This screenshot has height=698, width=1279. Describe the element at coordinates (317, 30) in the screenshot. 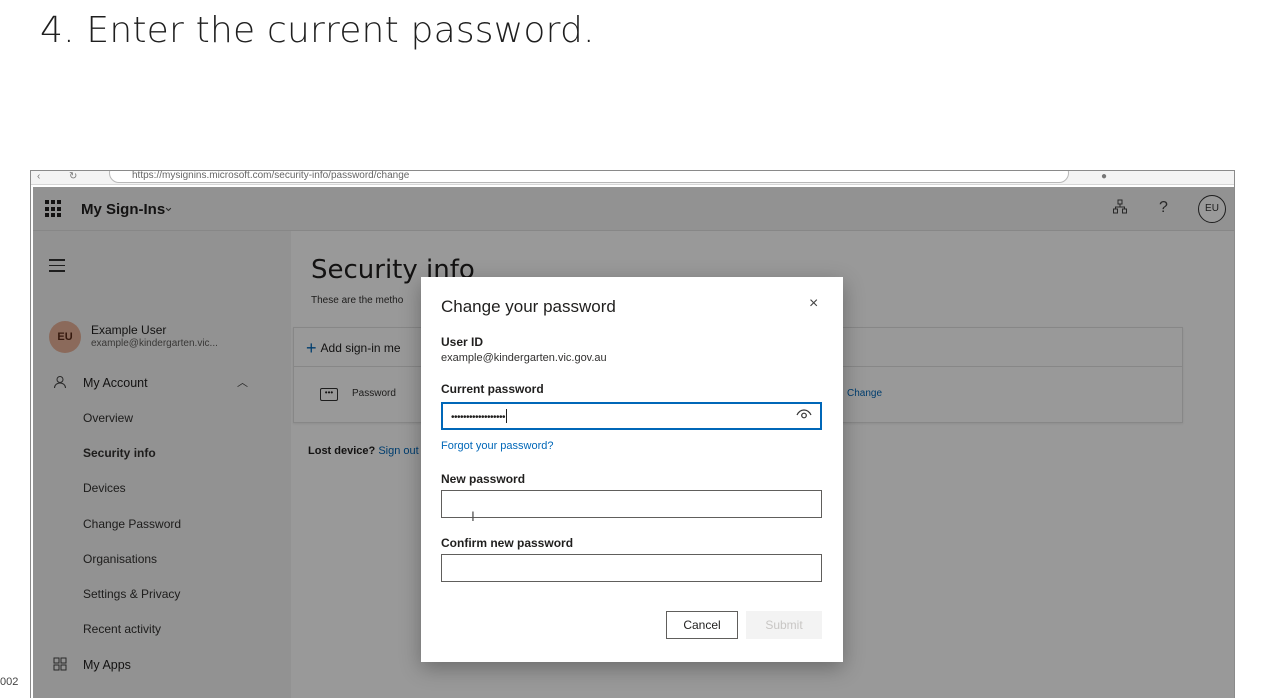

I see `step-heading: 4. Enter the current password.` at that location.